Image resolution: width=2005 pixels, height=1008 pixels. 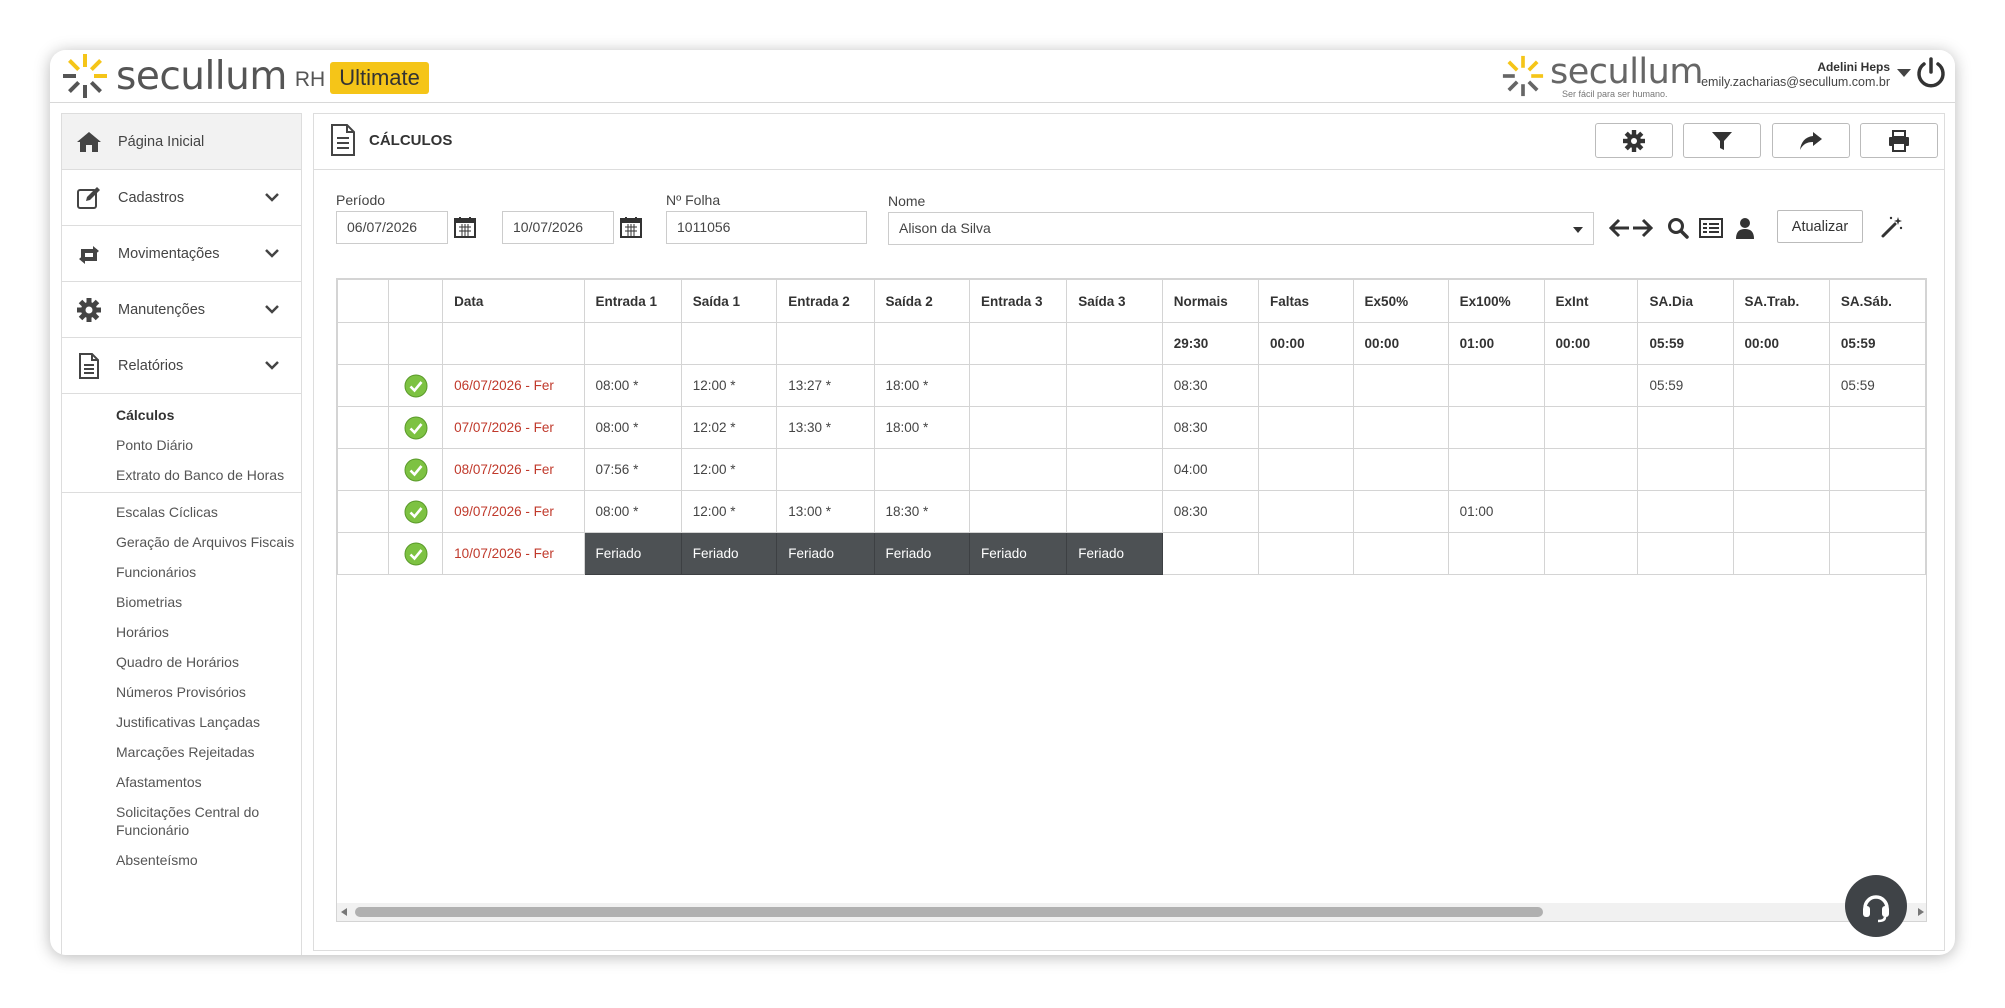 What do you see at coordinates (1631, 228) in the screenshot?
I see `navigate-arrows-icon` at bounding box center [1631, 228].